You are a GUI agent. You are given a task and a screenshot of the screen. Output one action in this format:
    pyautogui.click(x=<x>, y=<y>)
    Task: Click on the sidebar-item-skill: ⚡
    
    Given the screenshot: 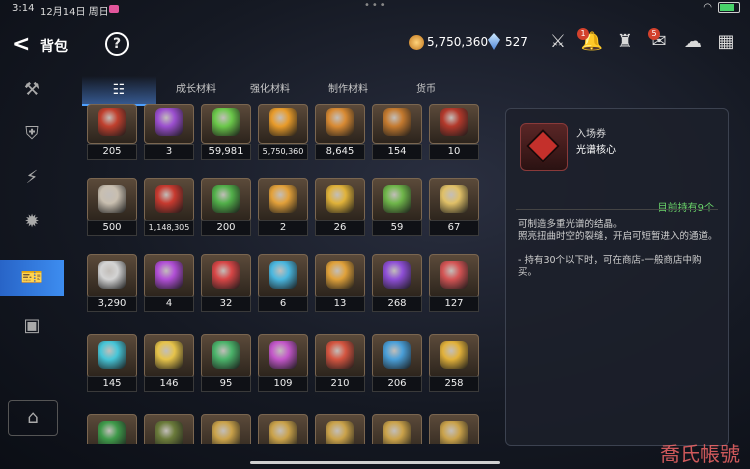 What is the action you would take?
    pyautogui.click(x=32, y=178)
    